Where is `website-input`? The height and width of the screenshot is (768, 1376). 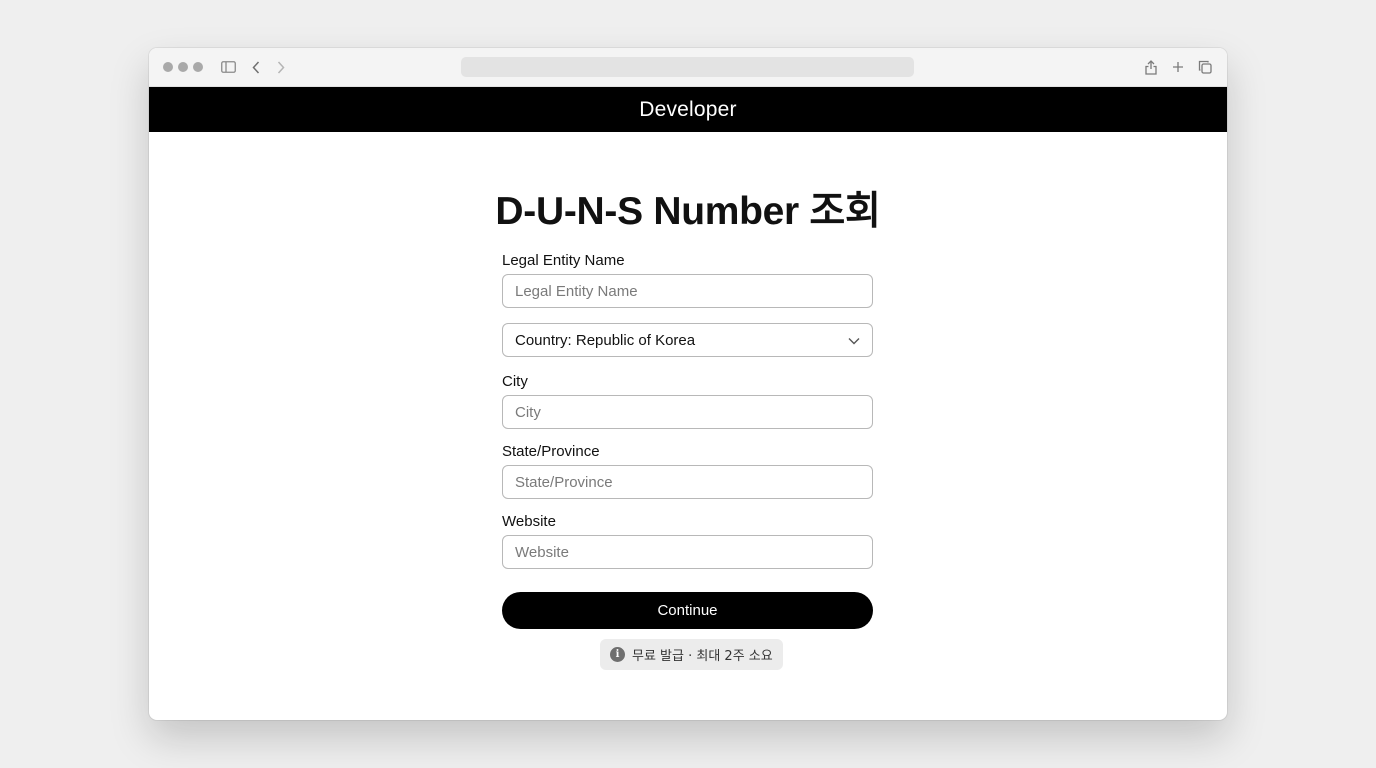
website-input is located at coordinates (687, 552).